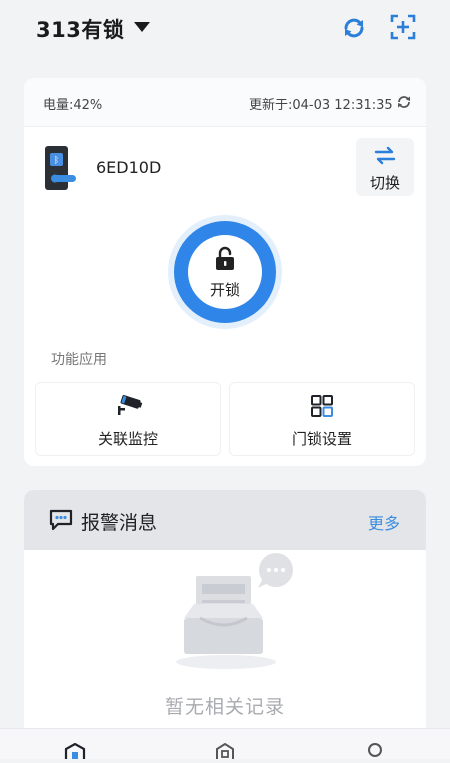  Describe the element at coordinates (321, 105) in the screenshot. I see `update-time: 更新于:04-03 12:31:35` at that location.